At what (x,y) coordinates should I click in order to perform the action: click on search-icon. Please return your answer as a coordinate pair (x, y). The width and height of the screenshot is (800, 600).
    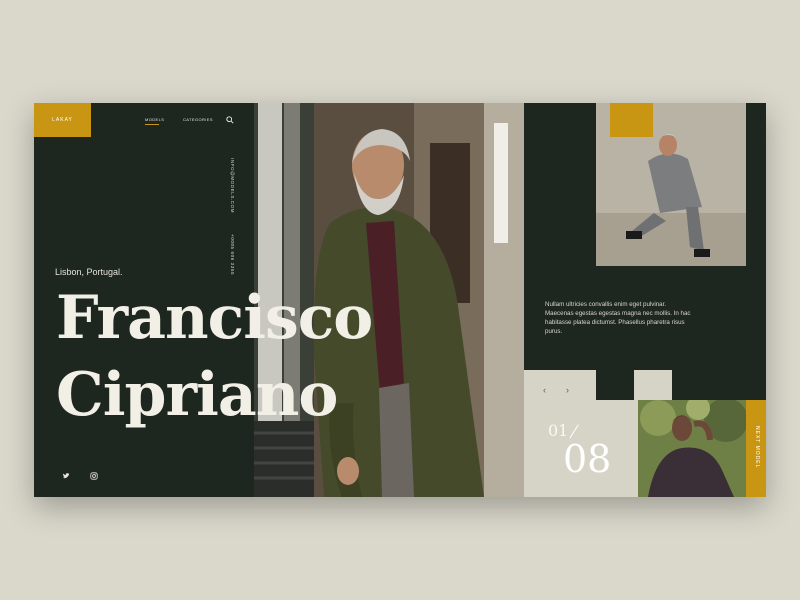
    Looking at the image, I should click on (230, 120).